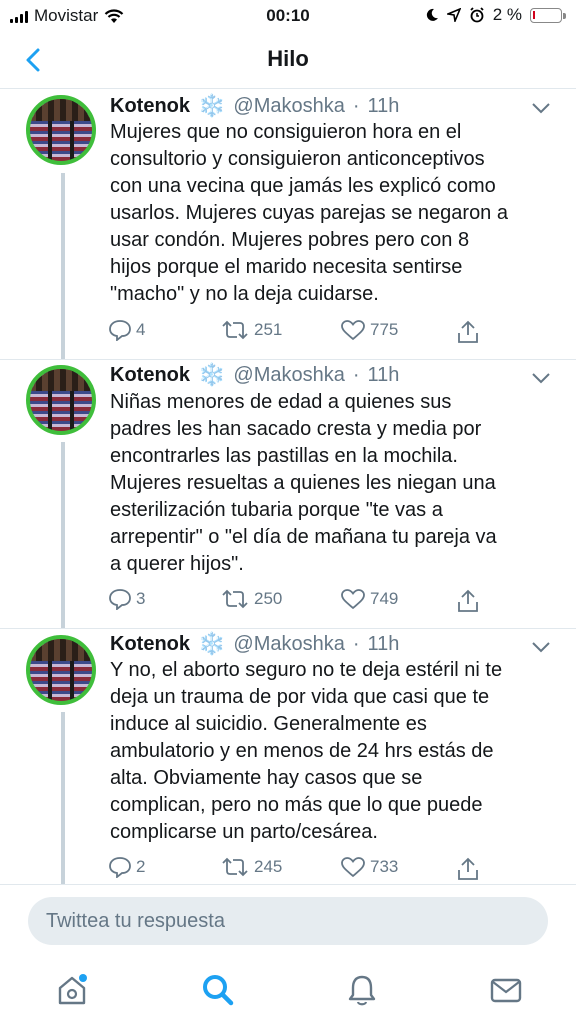  Describe the element at coordinates (251, 867) in the screenshot. I see `retweet-button: 245` at that location.